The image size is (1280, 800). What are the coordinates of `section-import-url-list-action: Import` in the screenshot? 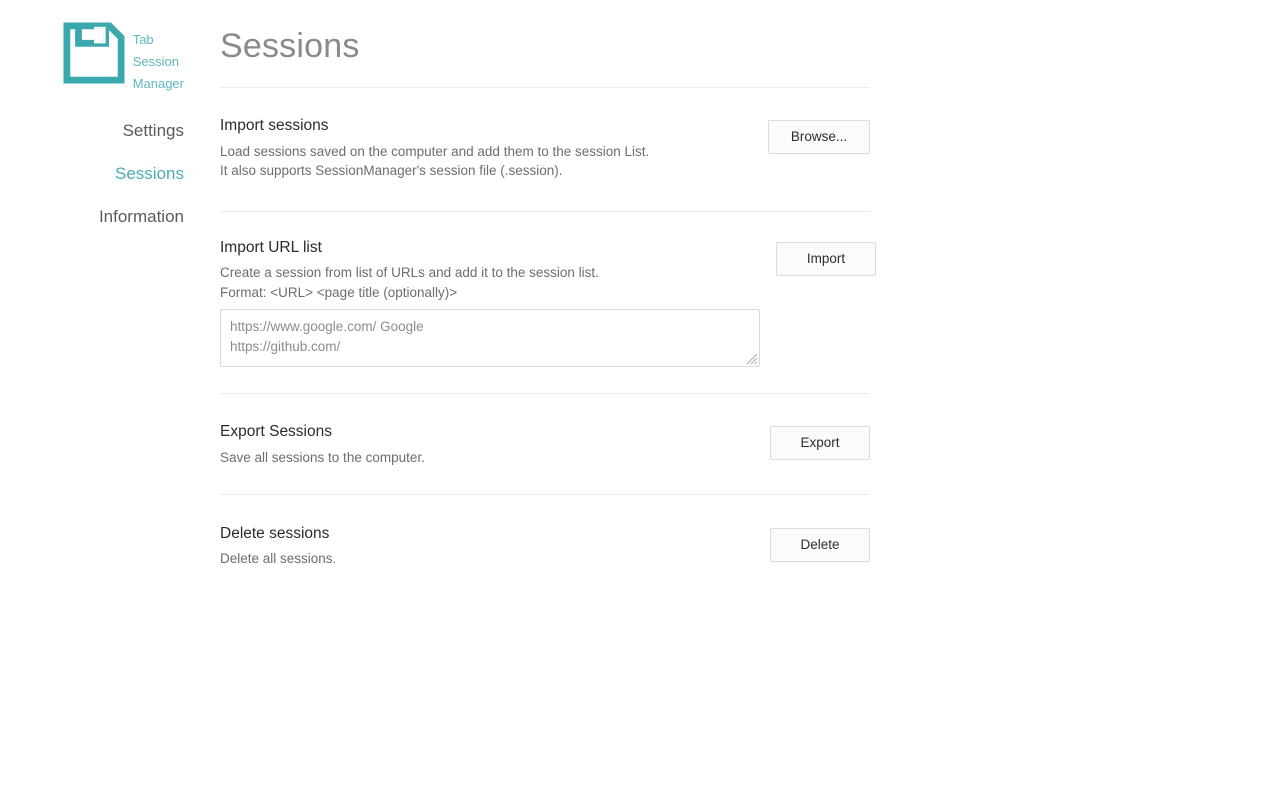 It's located at (826, 257).